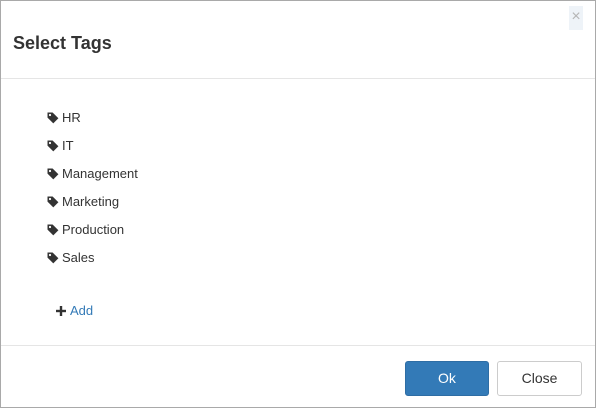 Image resolution: width=596 pixels, height=408 pixels. I want to click on ok-button: Ok, so click(447, 378).